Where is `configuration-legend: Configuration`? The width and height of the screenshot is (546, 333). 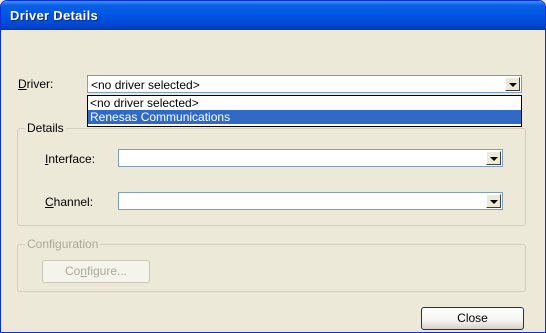 configuration-legend: Configuration is located at coordinates (63, 244).